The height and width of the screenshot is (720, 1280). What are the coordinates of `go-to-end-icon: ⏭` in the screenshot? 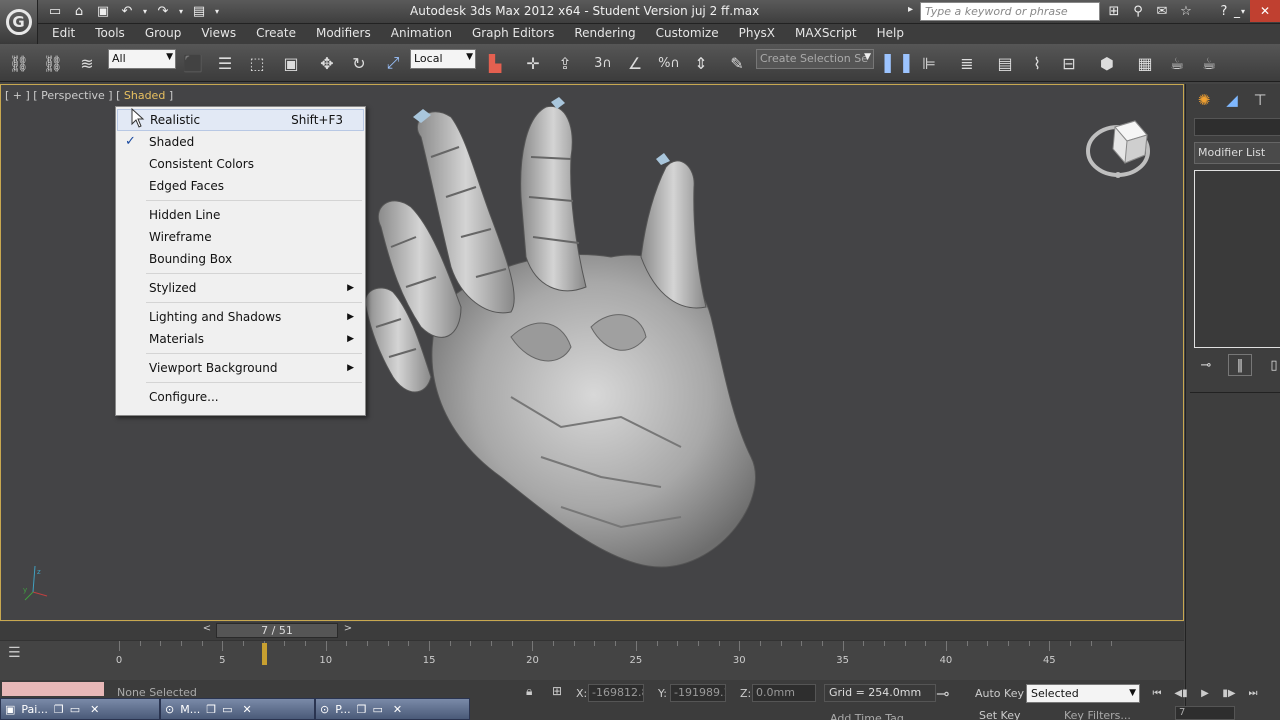 It's located at (1253, 693).